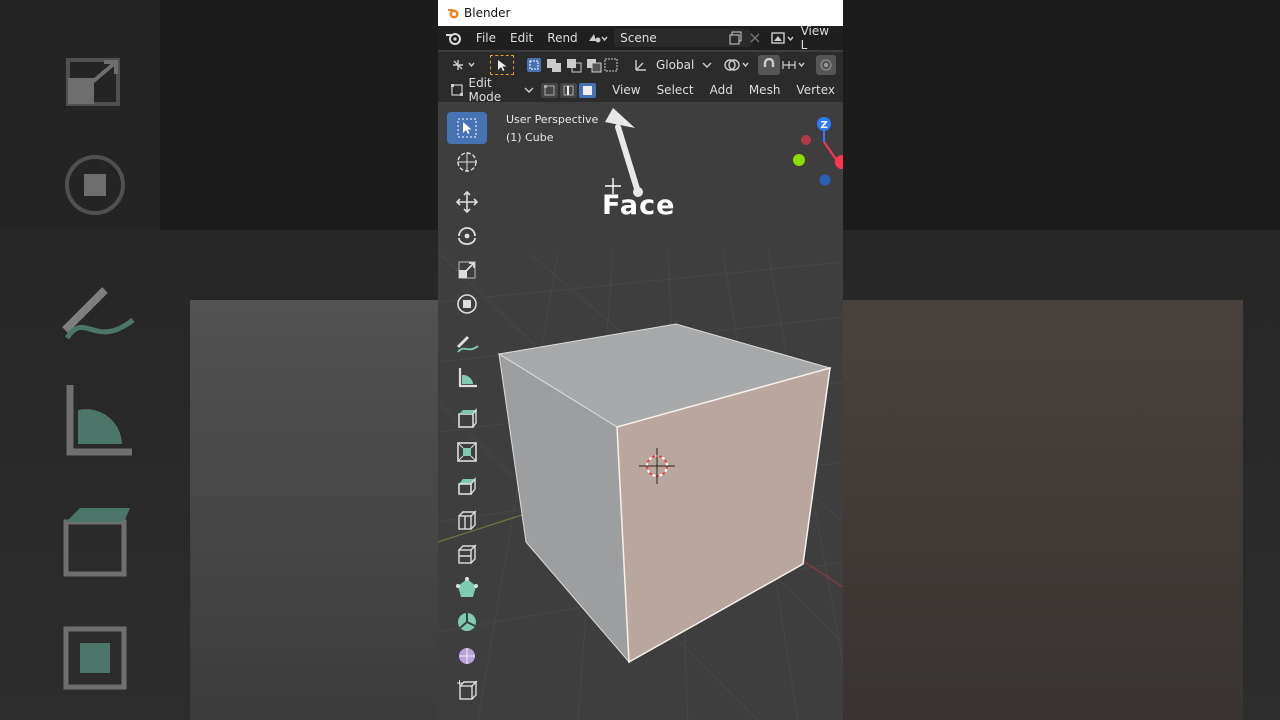 The height and width of the screenshot is (720, 1280). Describe the element at coordinates (675, 65) in the screenshot. I see `transform-orientation-dropdown: Global` at that location.